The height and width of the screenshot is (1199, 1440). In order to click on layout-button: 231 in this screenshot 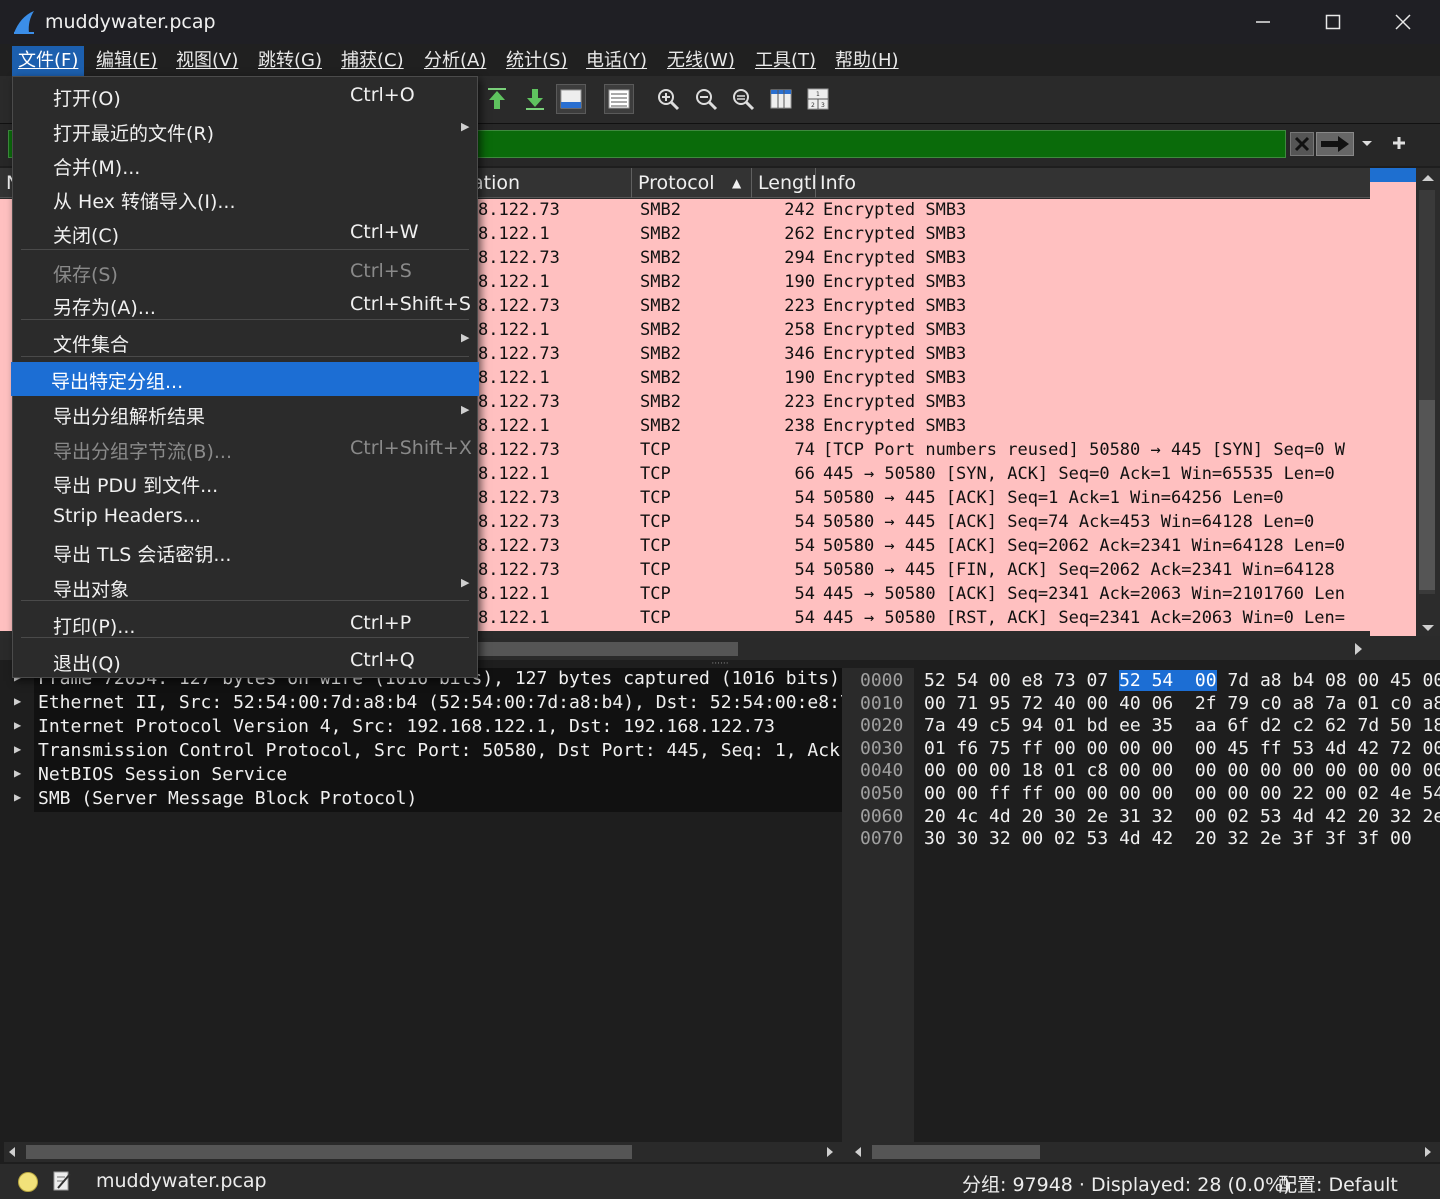, I will do `click(818, 99)`.